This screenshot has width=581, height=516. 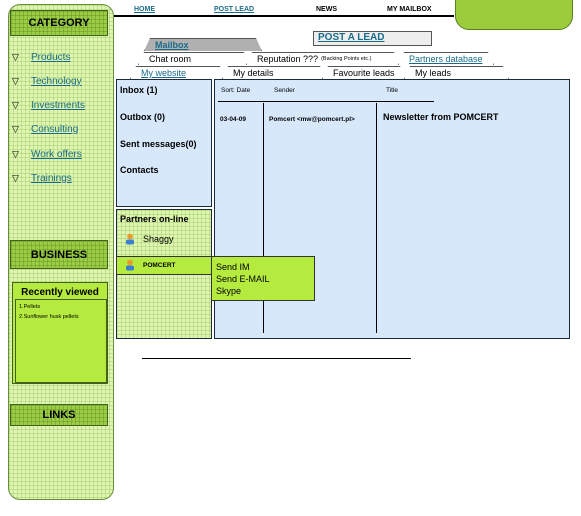 What do you see at coordinates (441, 117) in the screenshot?
I see `message-title: Newsletter from POMCERT` at bounding box center [441, 117].